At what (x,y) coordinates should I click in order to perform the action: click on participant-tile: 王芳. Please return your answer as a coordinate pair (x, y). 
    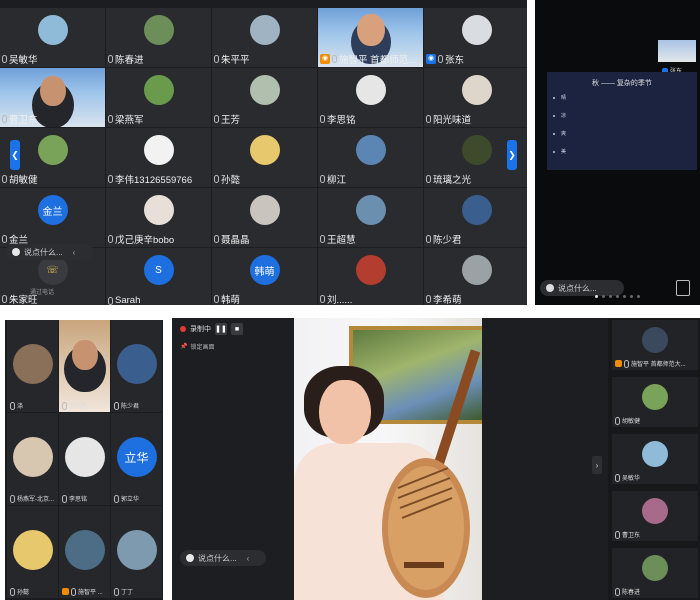
    Looking at the image, I should click on (264, 97).